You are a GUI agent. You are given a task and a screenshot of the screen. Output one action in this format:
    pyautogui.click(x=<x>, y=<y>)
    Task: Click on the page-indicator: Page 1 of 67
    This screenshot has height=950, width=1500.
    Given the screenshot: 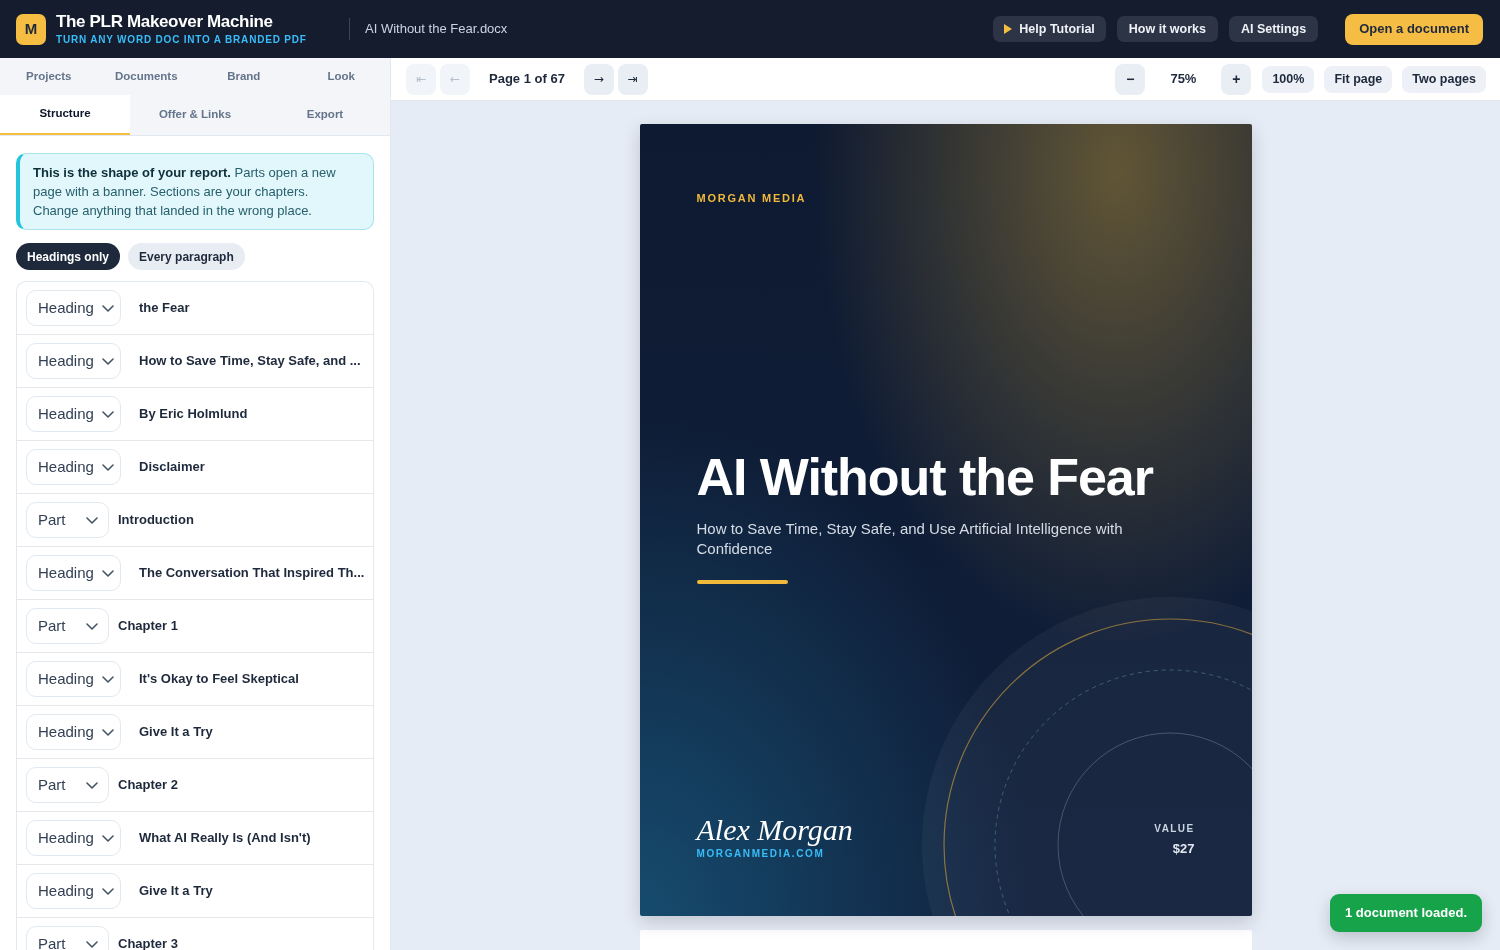 What is the action you would take?
    pyautogui.click(x=527, y=79)
    